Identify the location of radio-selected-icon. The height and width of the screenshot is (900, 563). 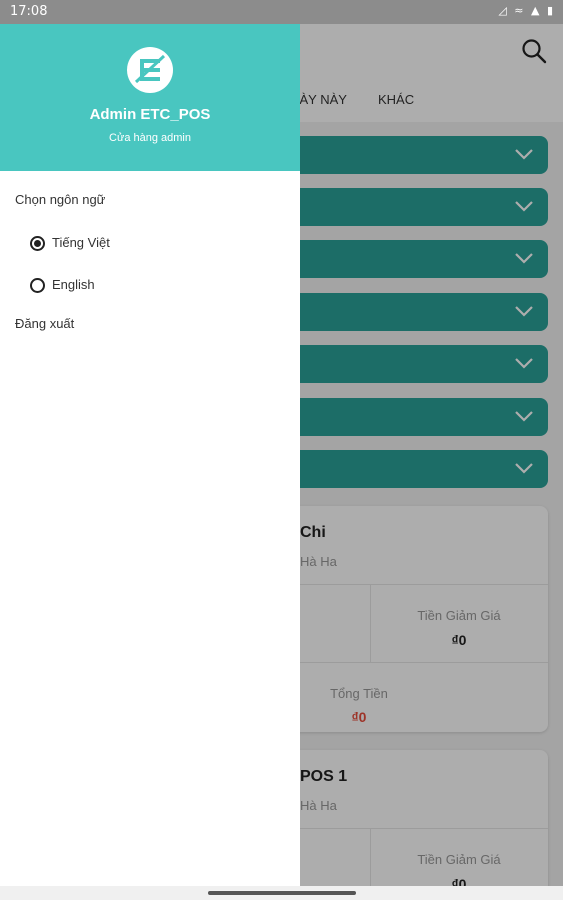
(37, 243).